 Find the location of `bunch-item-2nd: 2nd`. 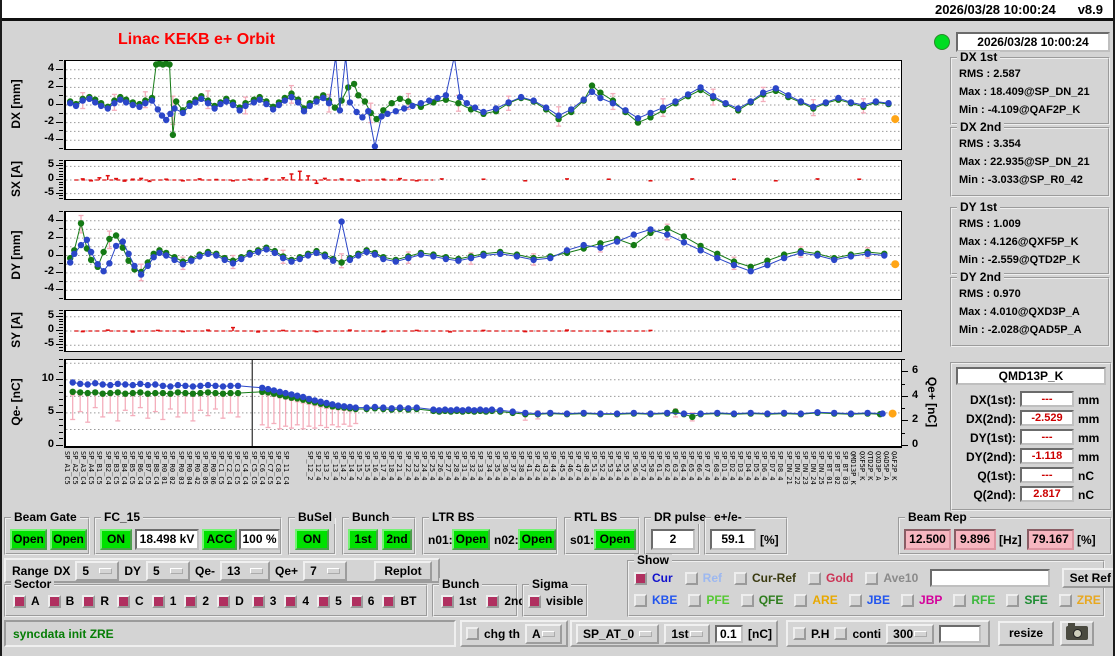

bunch-item-2nd: 2nd is located at coordinates (506, 601).